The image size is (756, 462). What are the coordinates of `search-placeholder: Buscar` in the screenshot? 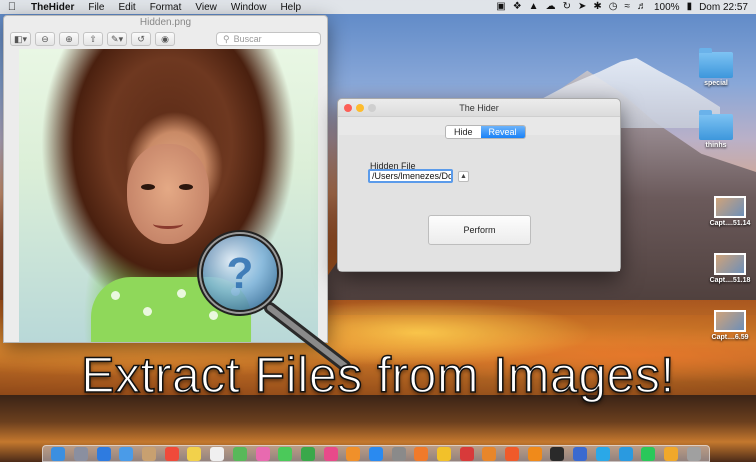 It's located at (247, 39).